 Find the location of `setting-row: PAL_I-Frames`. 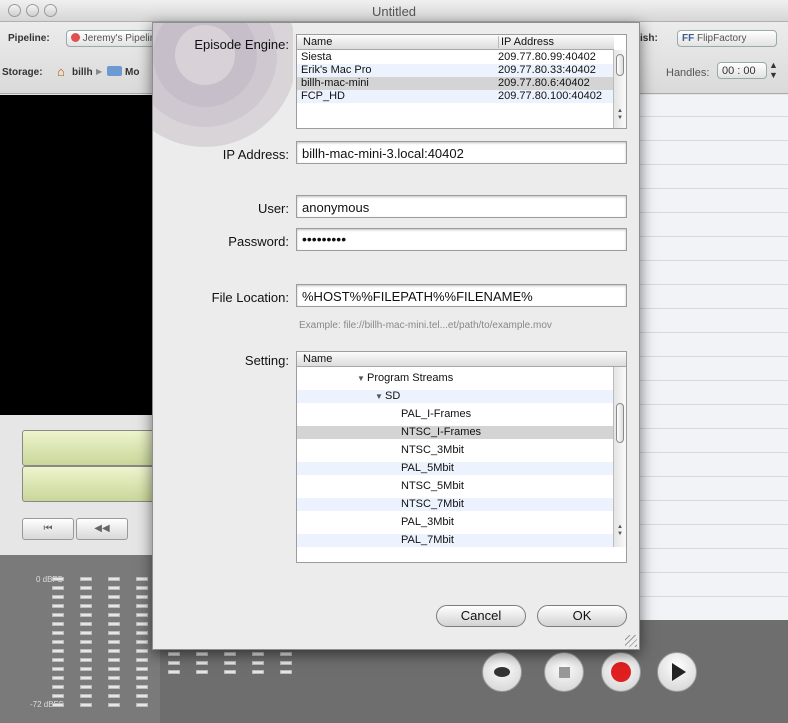

setting-row: PAL_I-Frames is located at coordinates (455, 414).